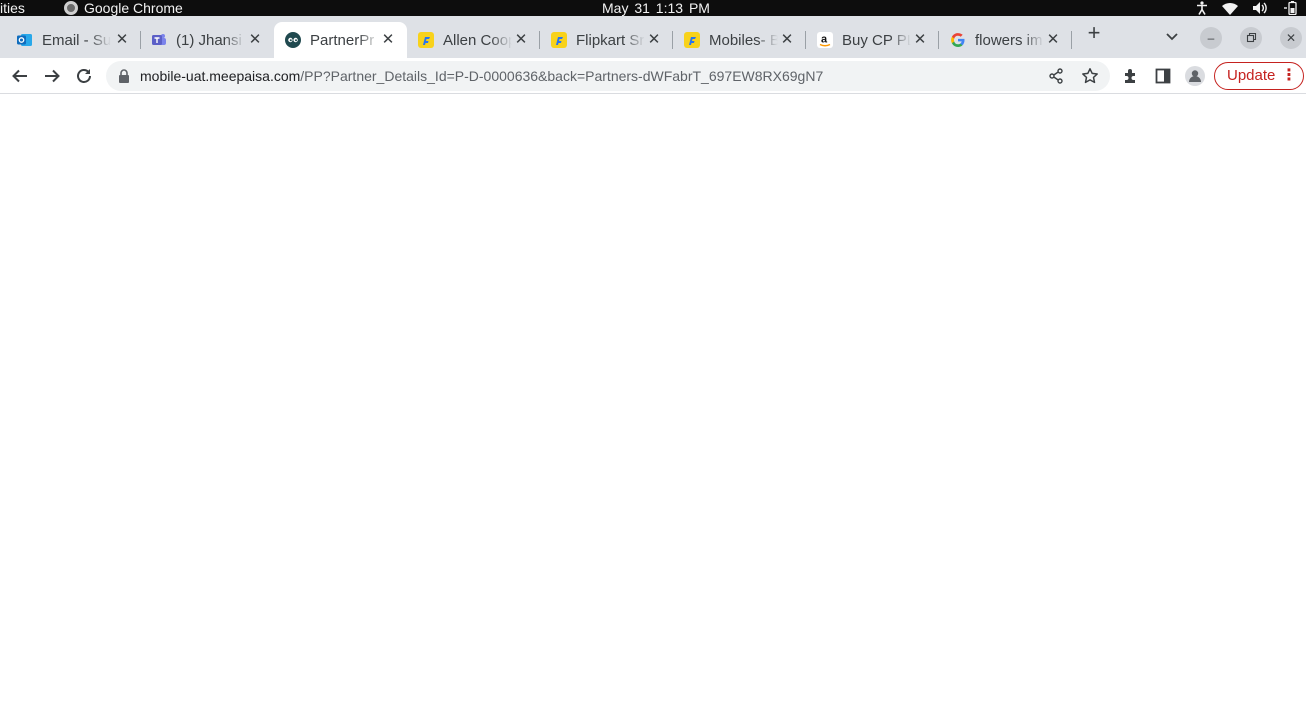 The width and height of the screenshot is (1306, 715). What do you see at coordinates (656, 8) in the screenshot?
I see `system-clock: May 31 1:13 PM` at bounding box center [656, 8].